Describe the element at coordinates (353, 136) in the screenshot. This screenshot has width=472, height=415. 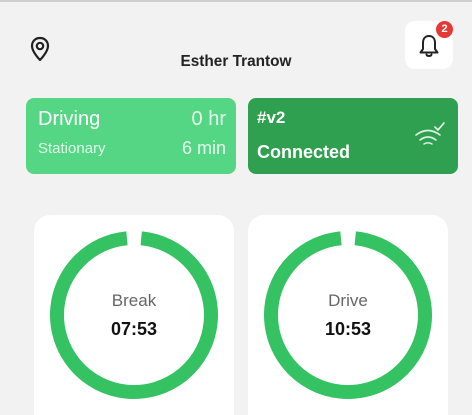
I see `vehicle-connection-card: #v2 Connected` at that location.